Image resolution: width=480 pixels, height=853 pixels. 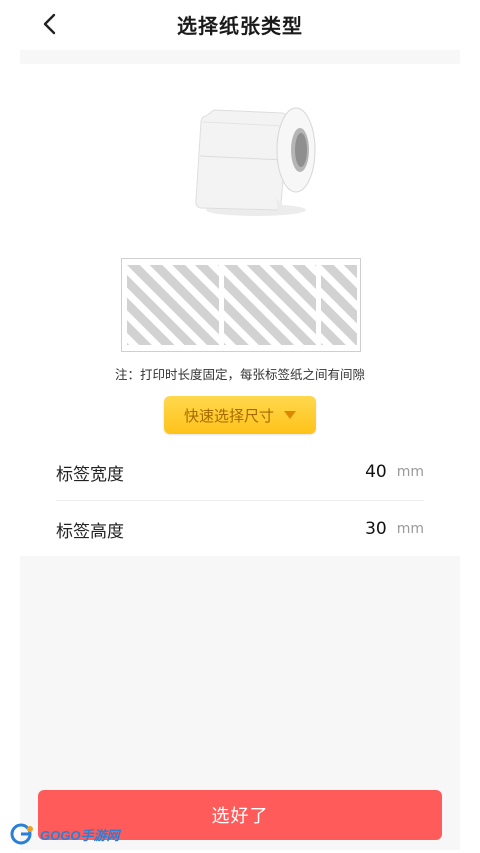 I want to click on quick-select-size-button: 快速选择尺寸, so click(x=240, y=415).